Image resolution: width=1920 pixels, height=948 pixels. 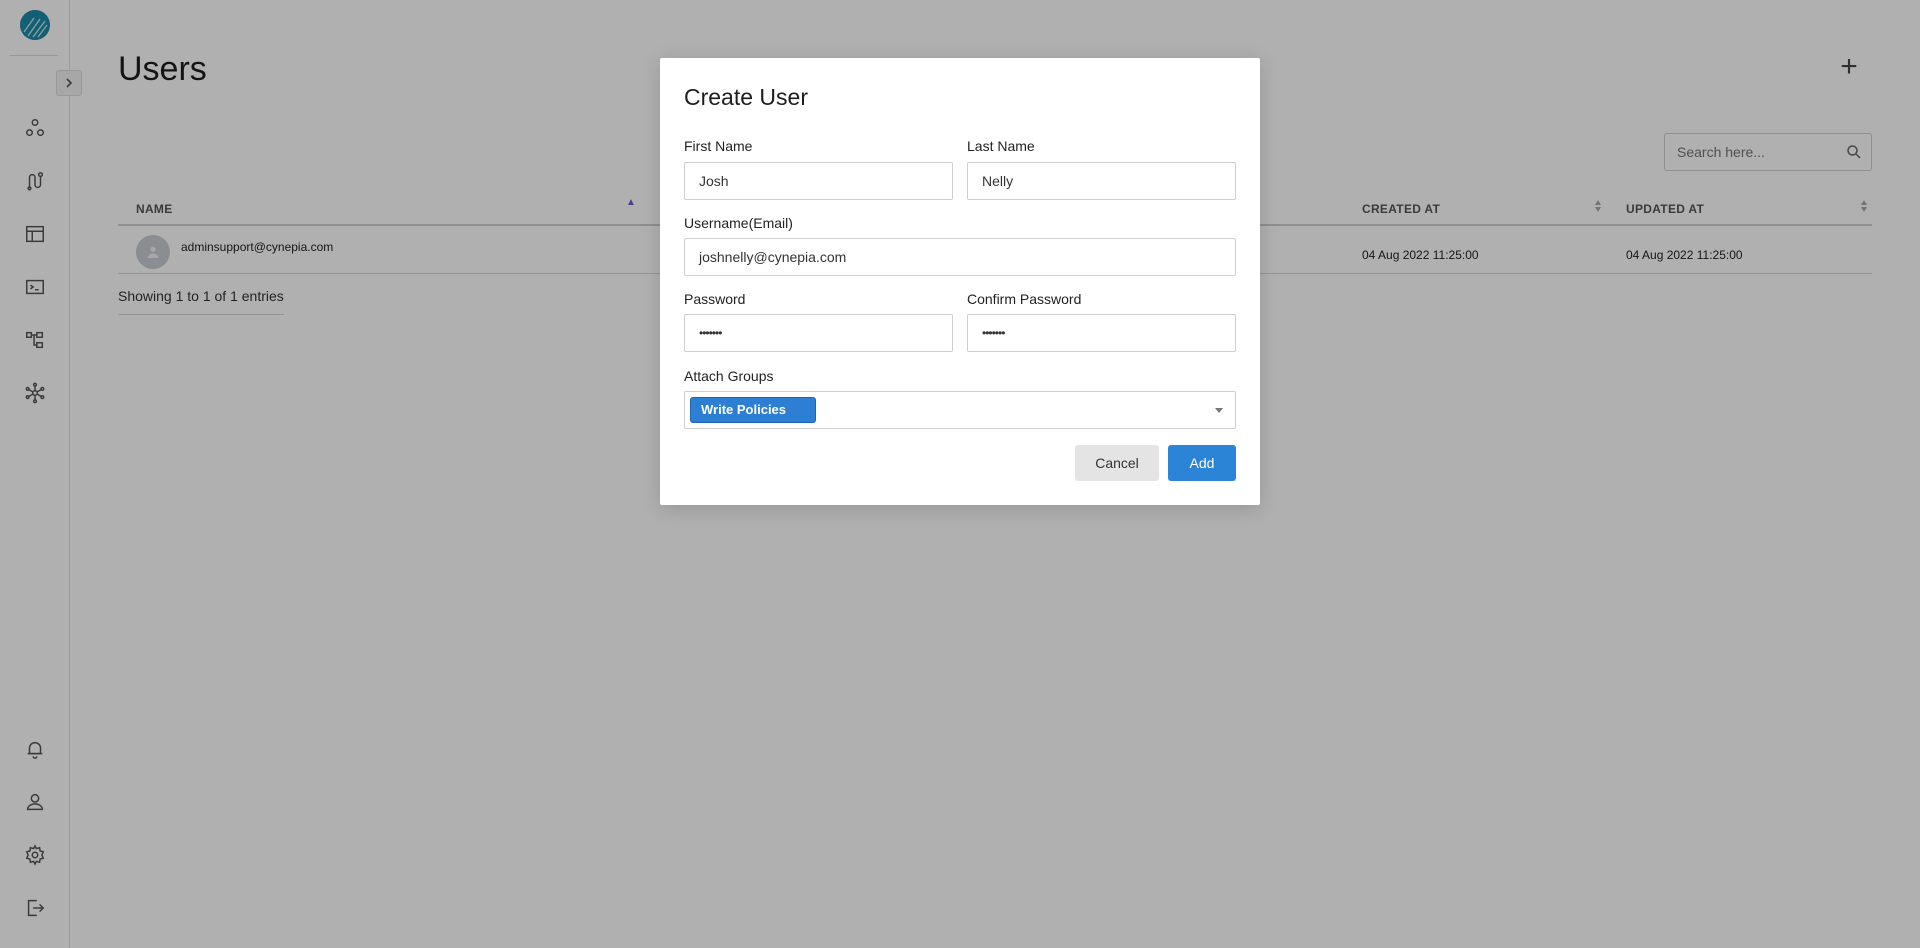 What do you see at coordinates (818, 181) in the screenshot?
I see `first-name-field: Josh` at bounding box center [818, 181].